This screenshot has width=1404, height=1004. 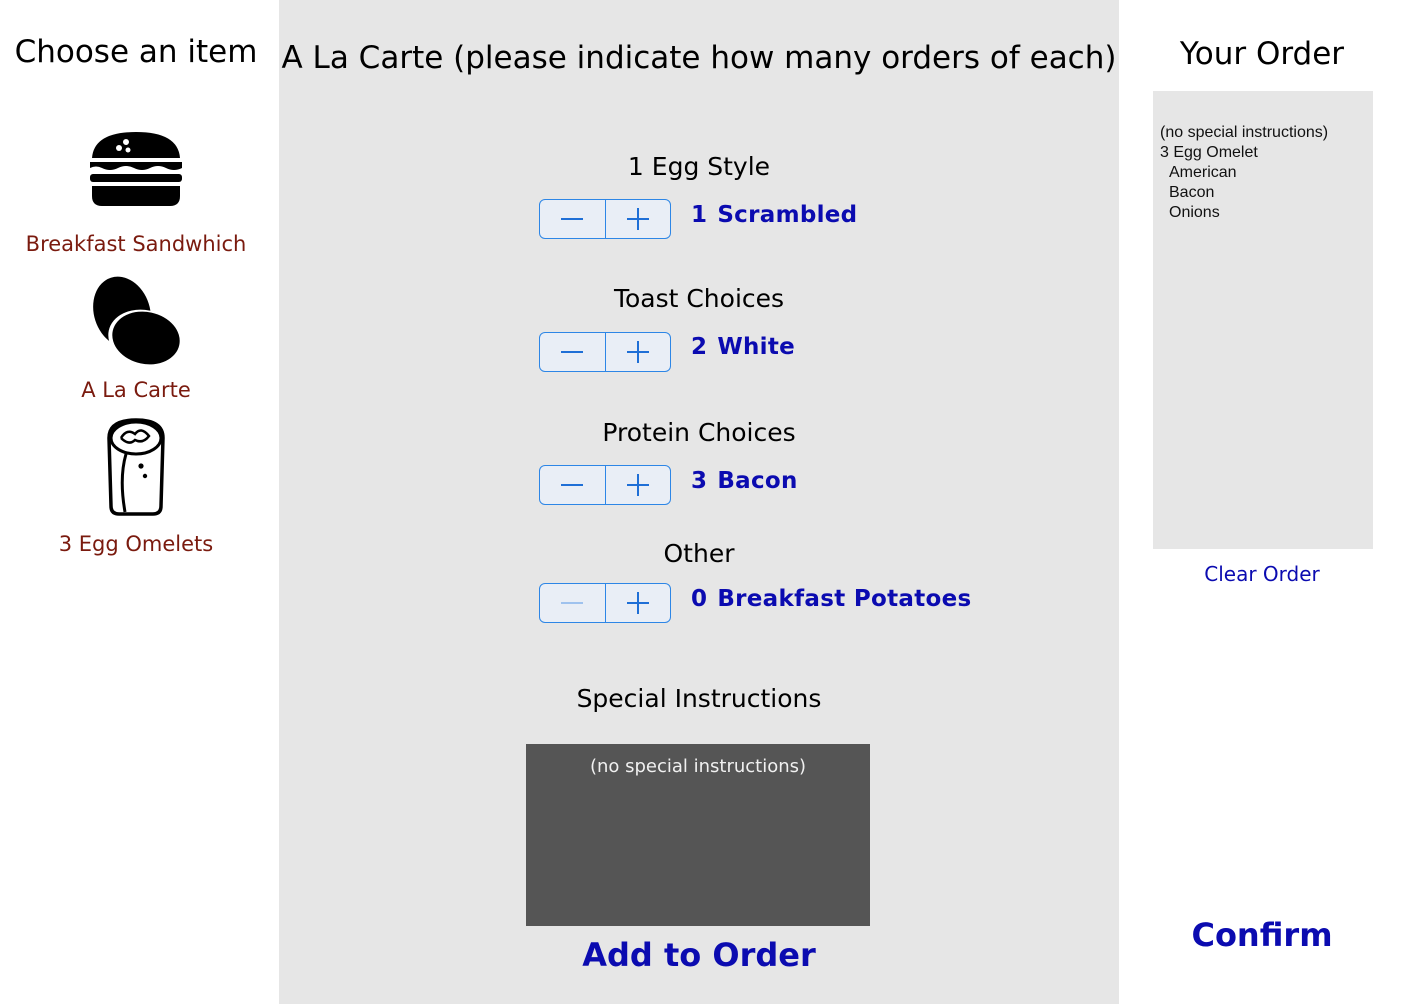 What do you see at coordinates (1192, 192) in the screenshot?
I see `order-sub-line: Bacon` at bounding box center [1192, 192].